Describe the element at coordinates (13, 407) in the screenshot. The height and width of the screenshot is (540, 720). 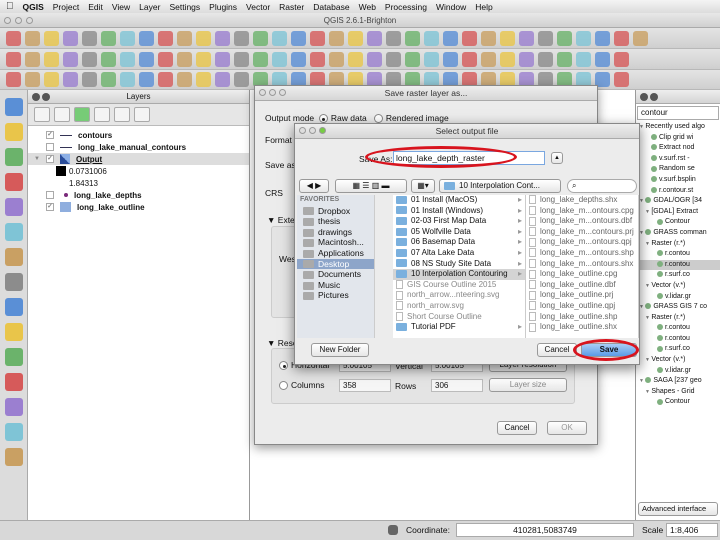
I see `add-oracle-layer-icon` at that location.